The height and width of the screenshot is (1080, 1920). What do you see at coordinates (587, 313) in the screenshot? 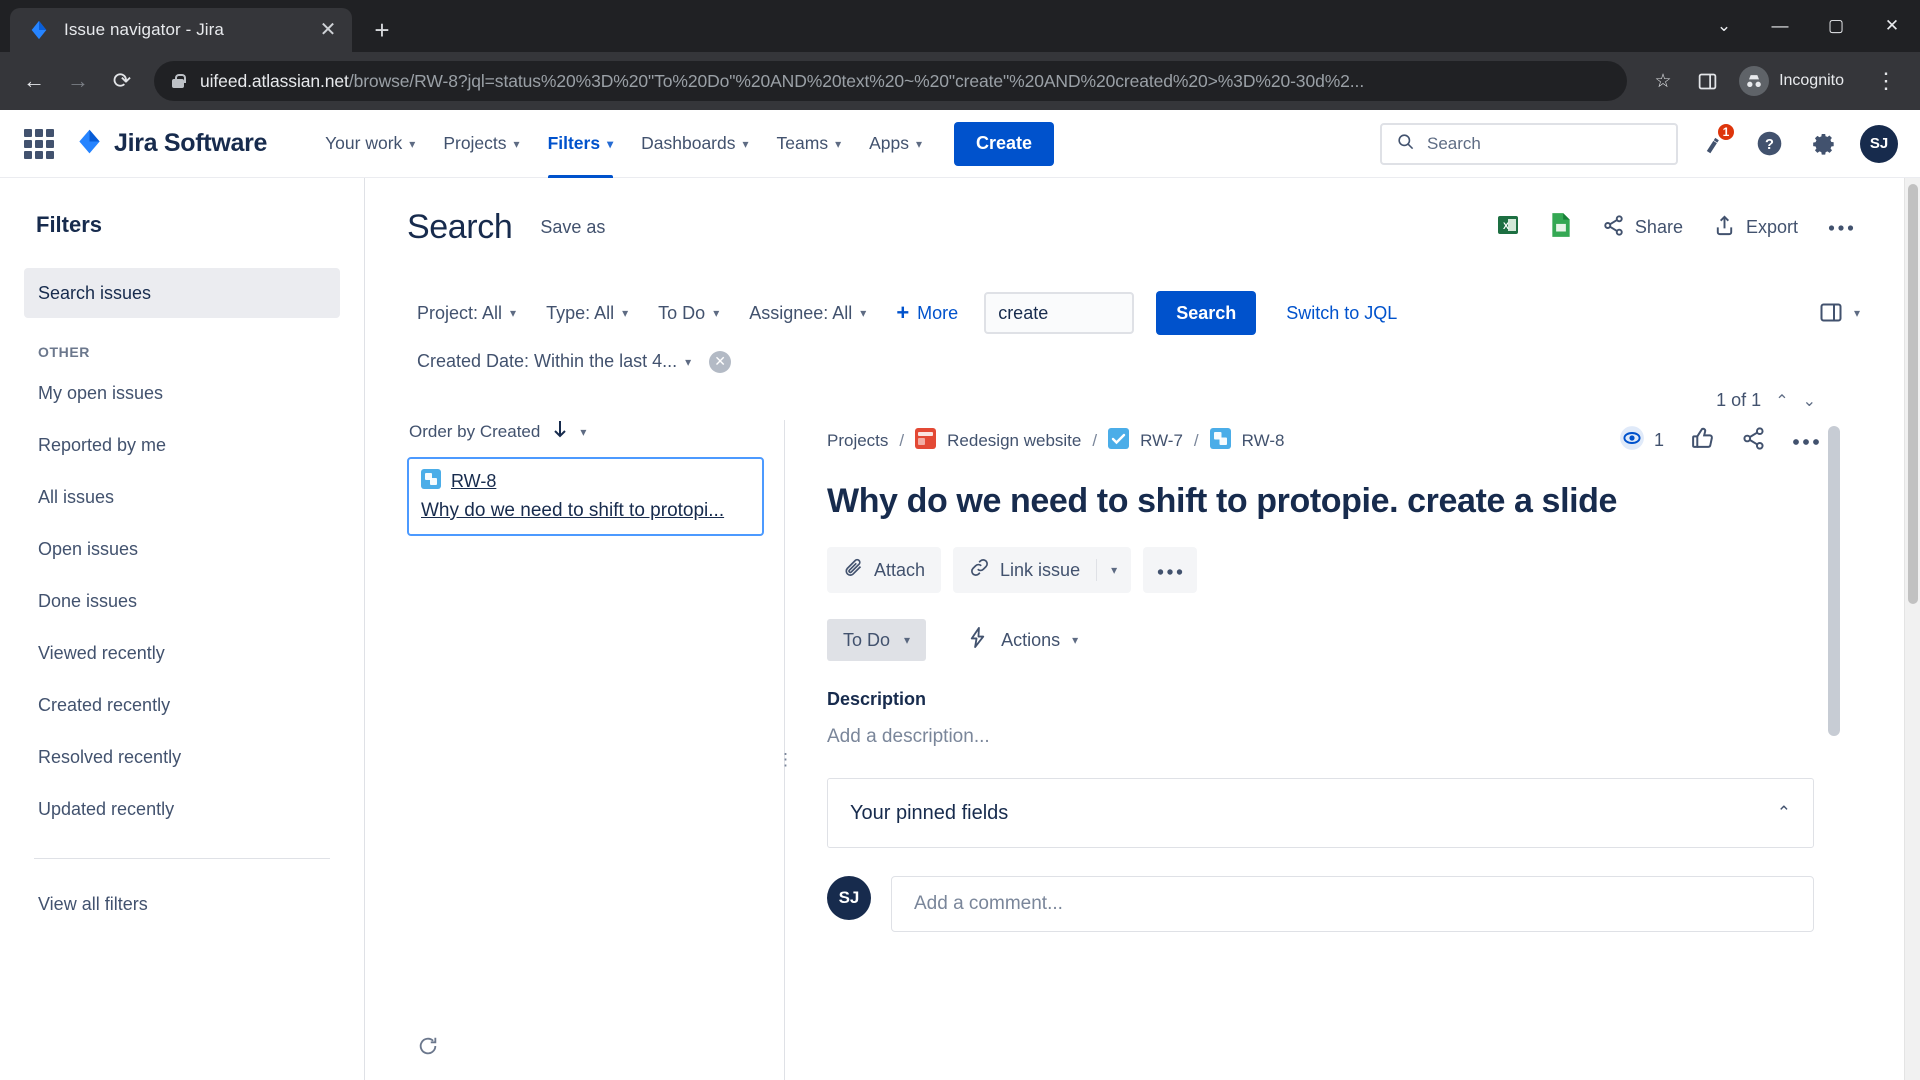
I see `filter-type: Type: All ▾` at bounding box center [587, 313].